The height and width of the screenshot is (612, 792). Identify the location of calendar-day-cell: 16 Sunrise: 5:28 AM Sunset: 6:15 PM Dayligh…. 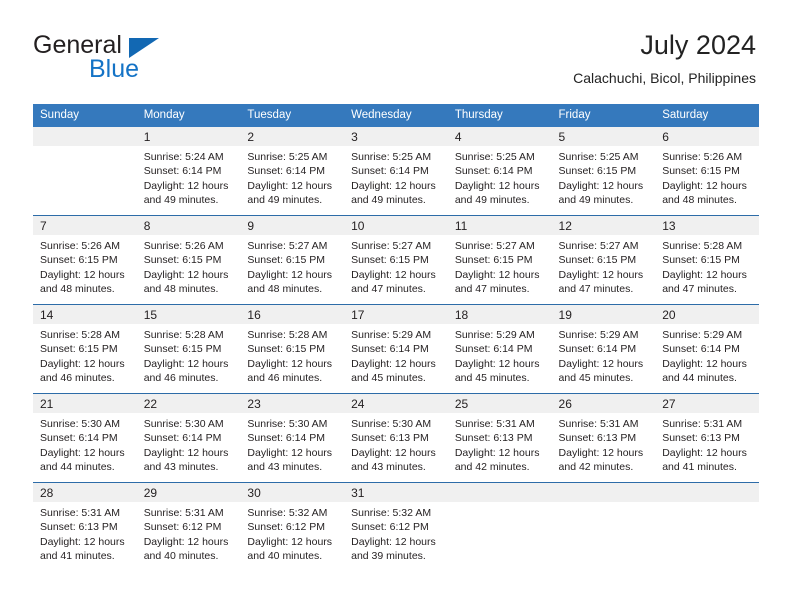
(292, 349).